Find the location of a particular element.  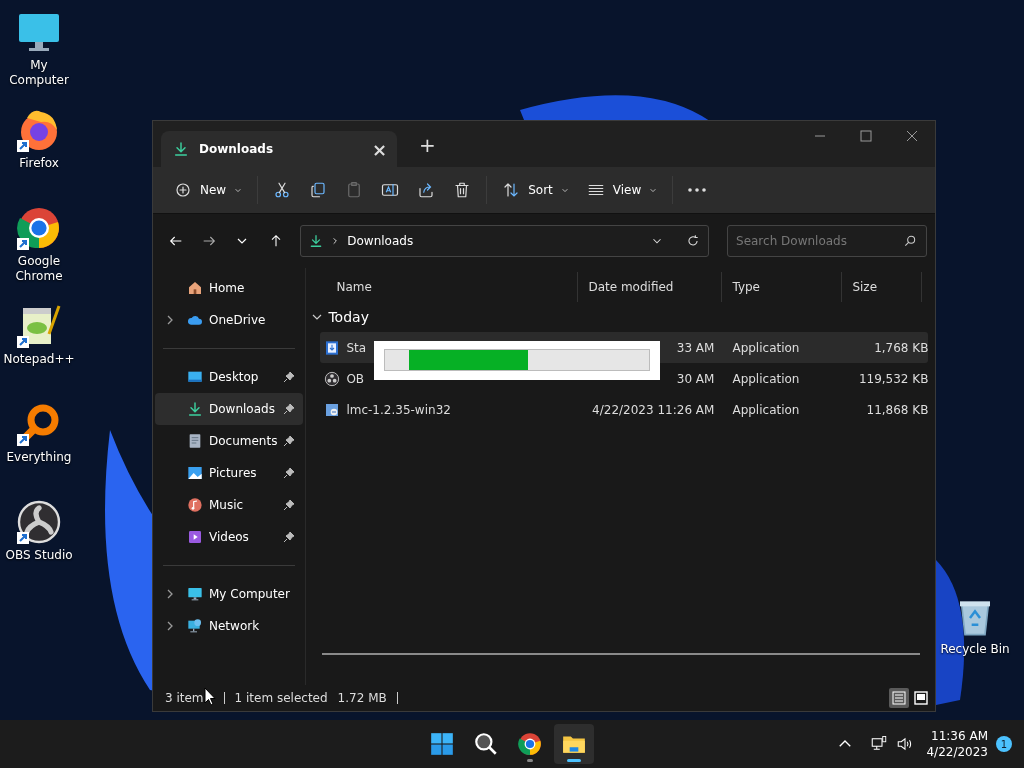

file-row: lmc-1.2.35-win32 4/22/2023 11:26 AM Application 11,868 KB is located at coordinates (624, 409).